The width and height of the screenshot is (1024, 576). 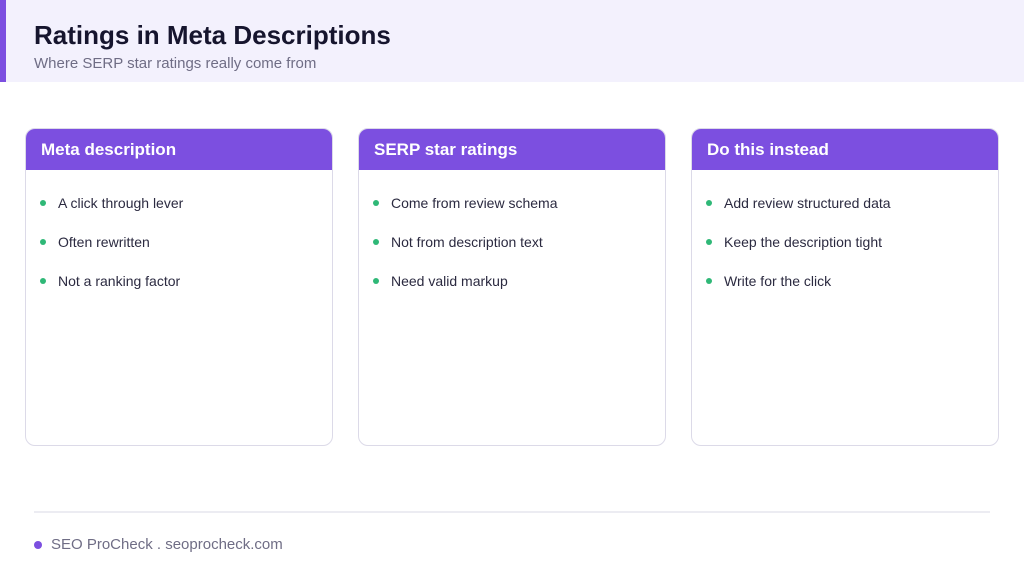 I want to click on card-header: Do this instead, so click(x=845, y=149).